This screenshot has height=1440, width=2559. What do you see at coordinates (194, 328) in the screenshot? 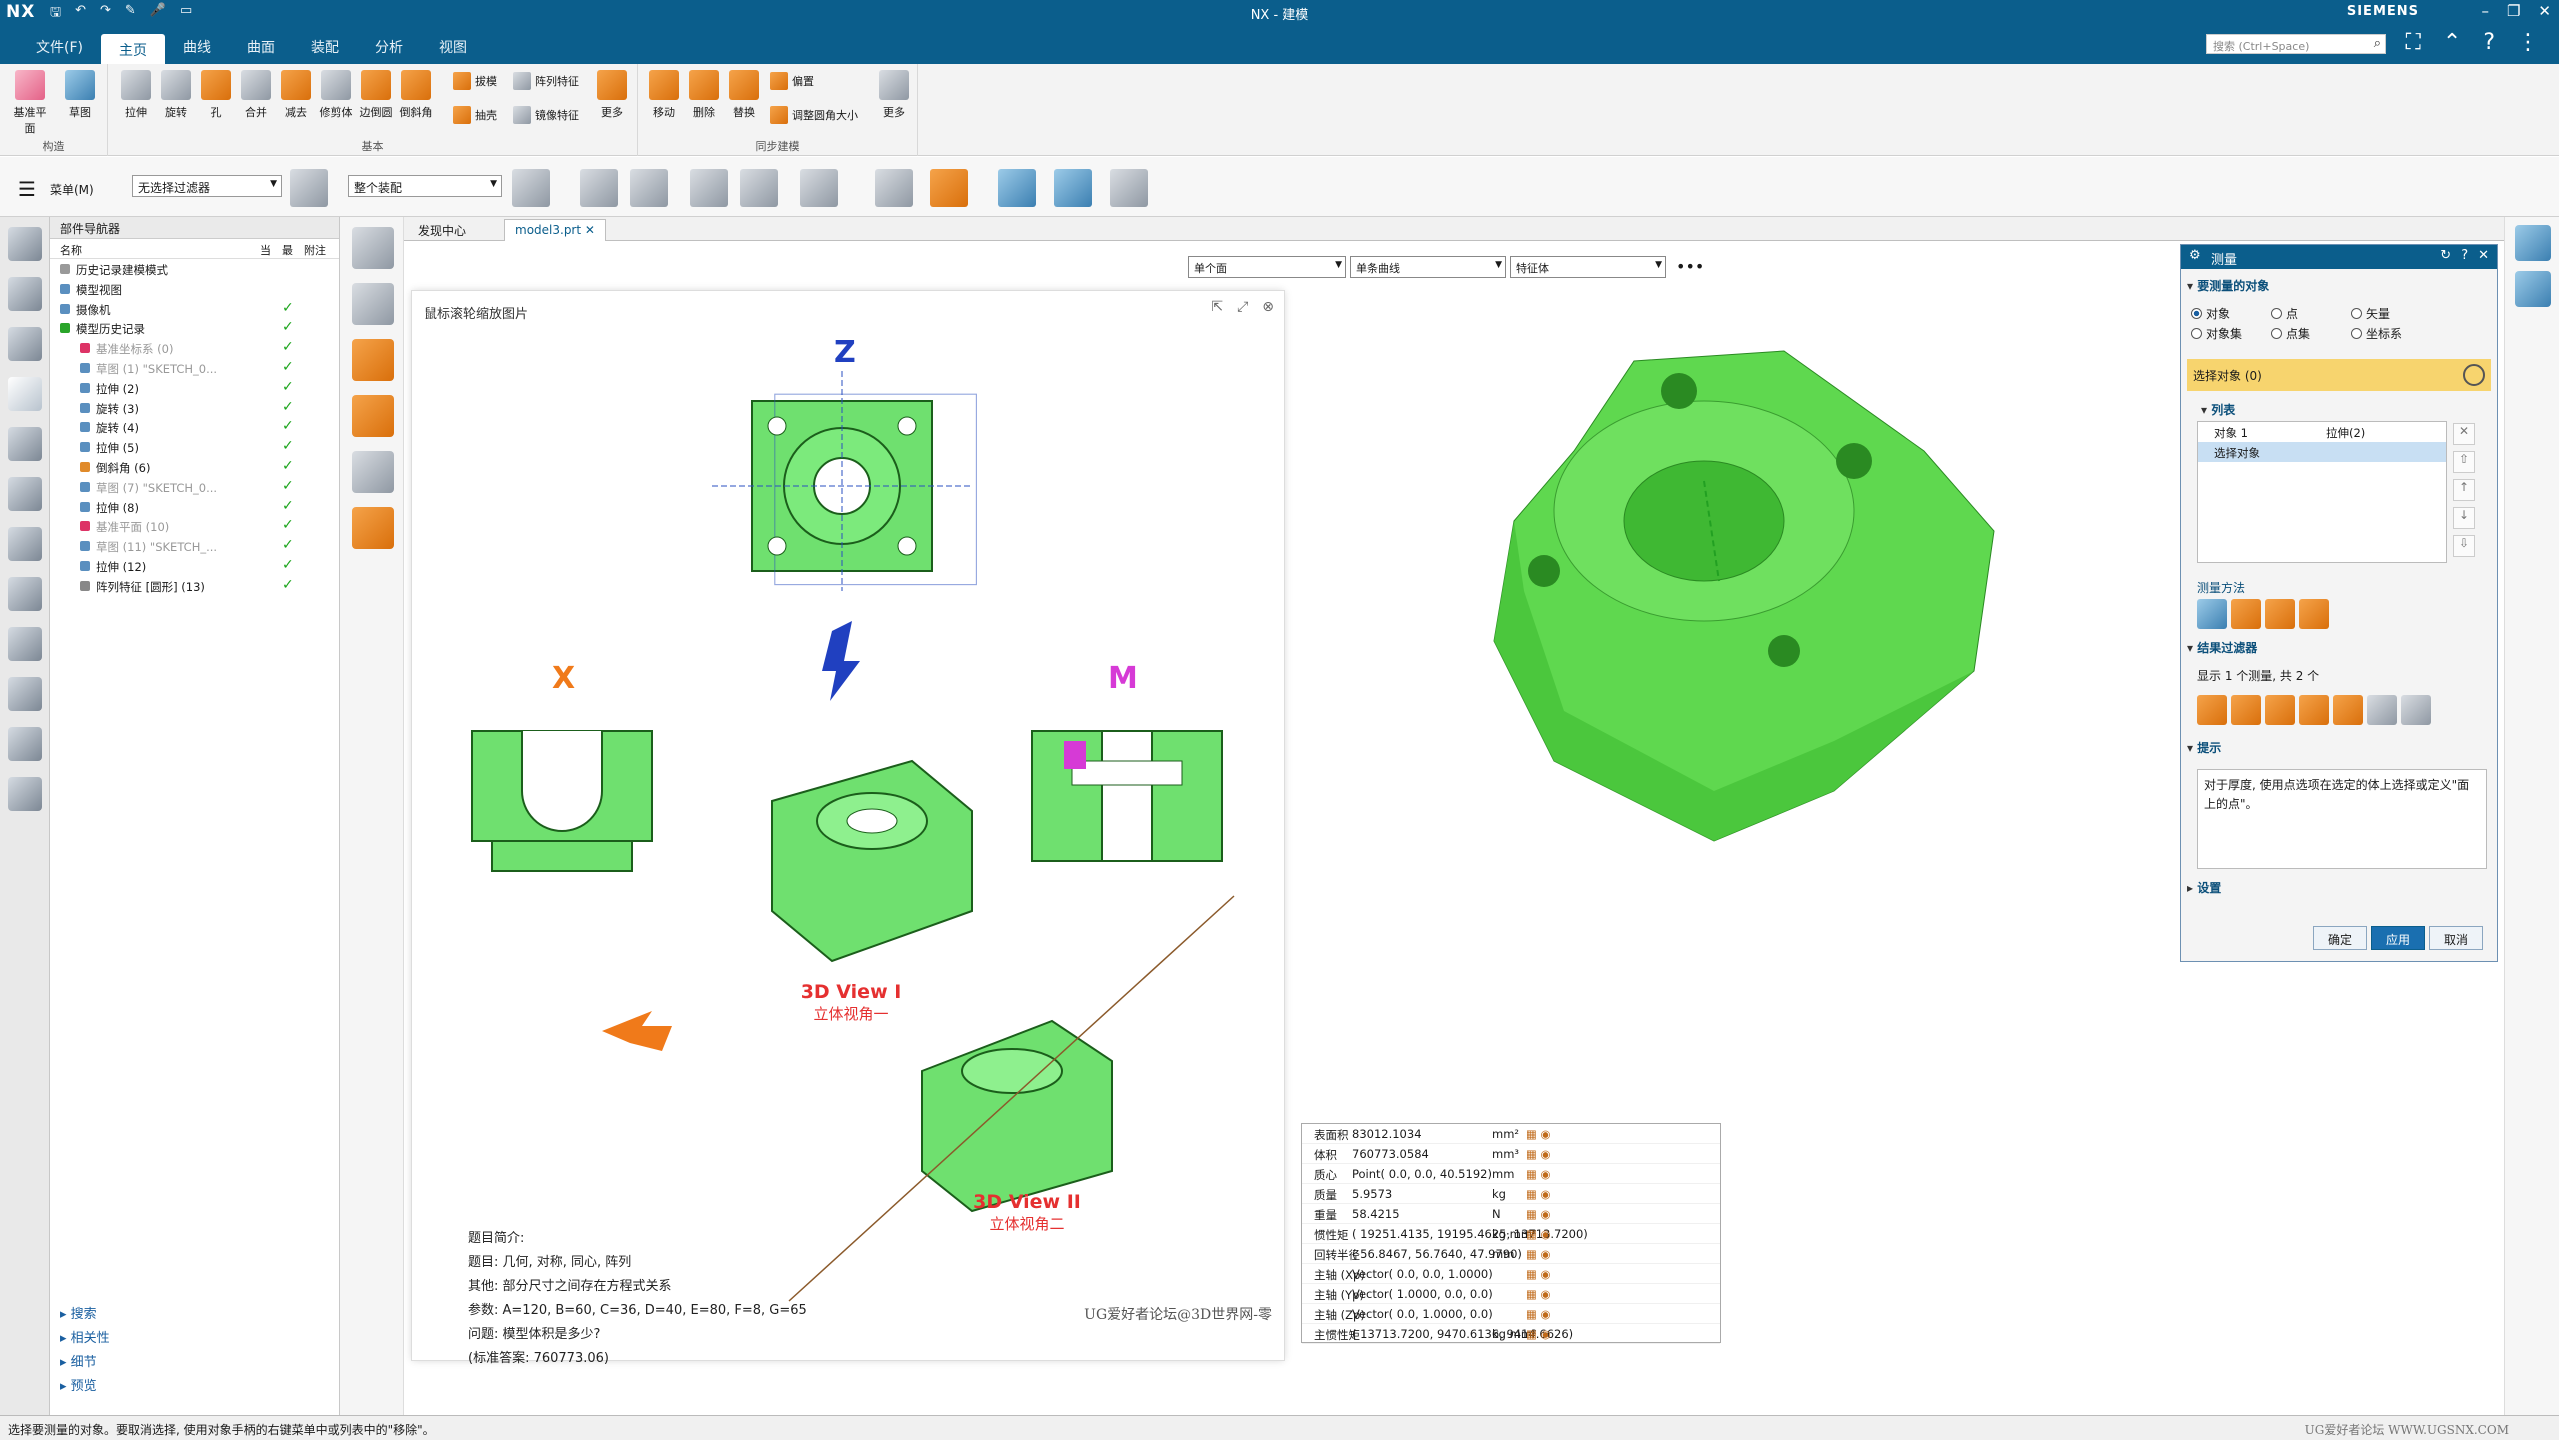
I see `navigator-row: 模型历史记录 ✓` at bounding box center [194, 328].